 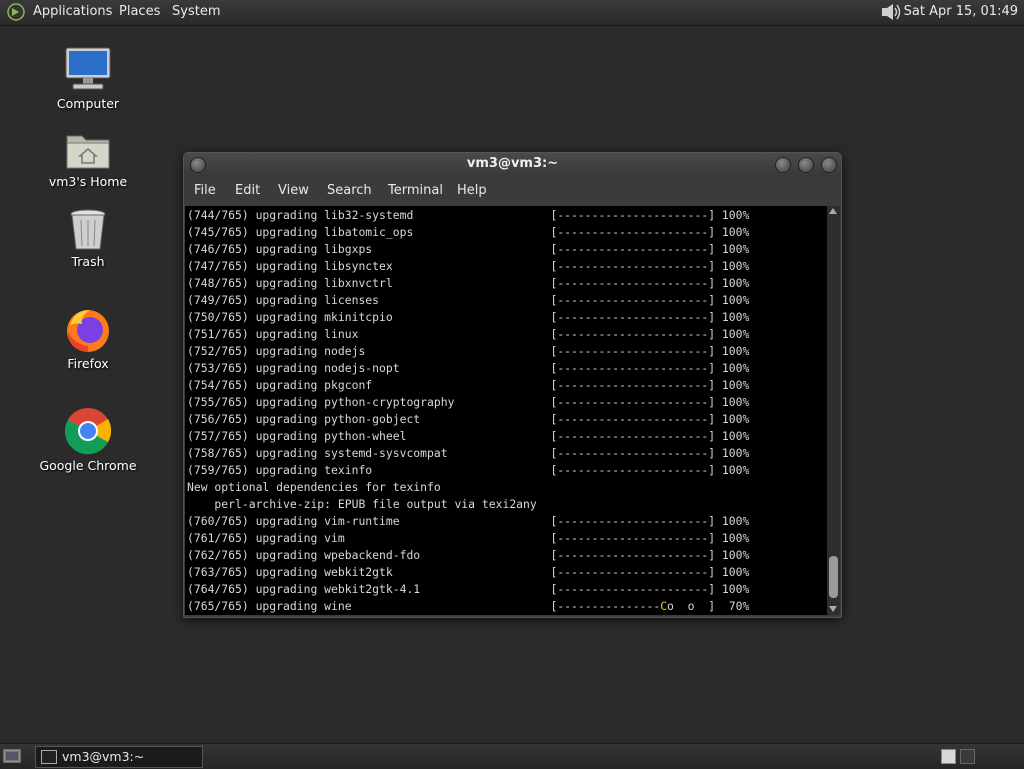 I want to click on desktop-icon-trash: Trash, so click(x=88, y=238).